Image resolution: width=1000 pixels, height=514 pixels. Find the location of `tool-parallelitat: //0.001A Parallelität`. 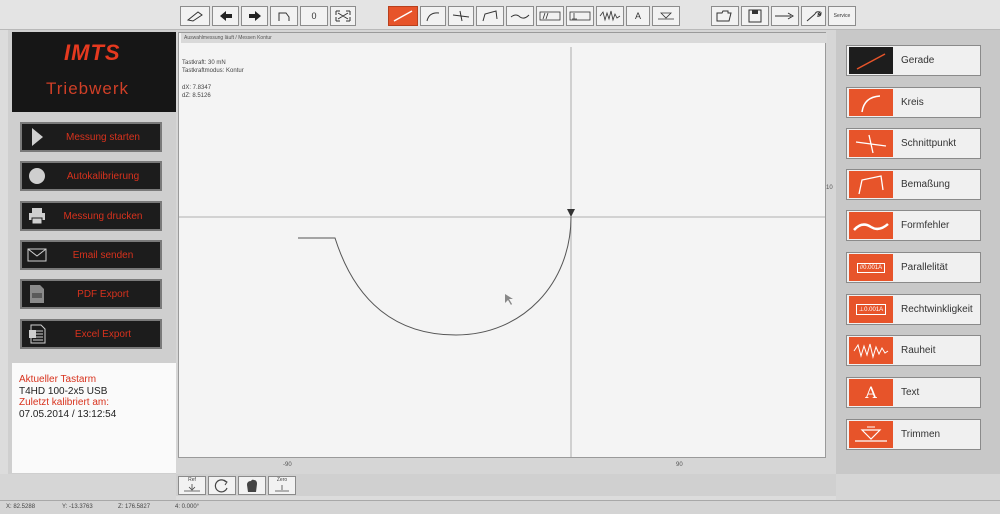

tool-parallelitat: //0.001A Parallelität is located at coordinates (913, 267).